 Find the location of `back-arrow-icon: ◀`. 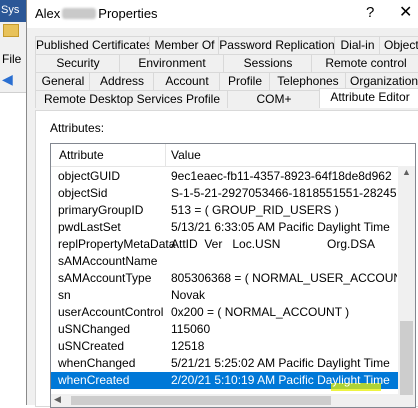

back-arrow-icon: ◀ is located at coordinates (9, 79).